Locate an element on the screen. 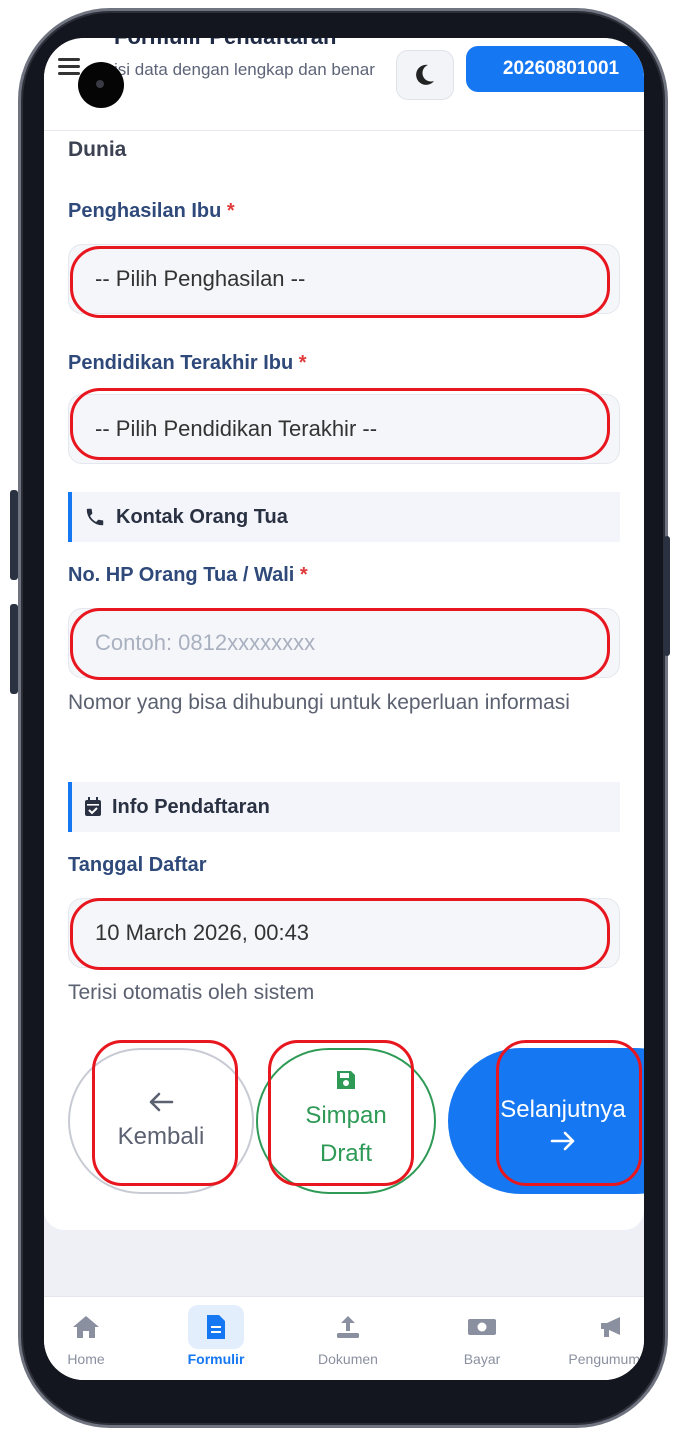 The height and width of the screenshot is (1440, 680). parent-contact-section-header: Kontak Orang Tua is located at coordinates (344, 517).